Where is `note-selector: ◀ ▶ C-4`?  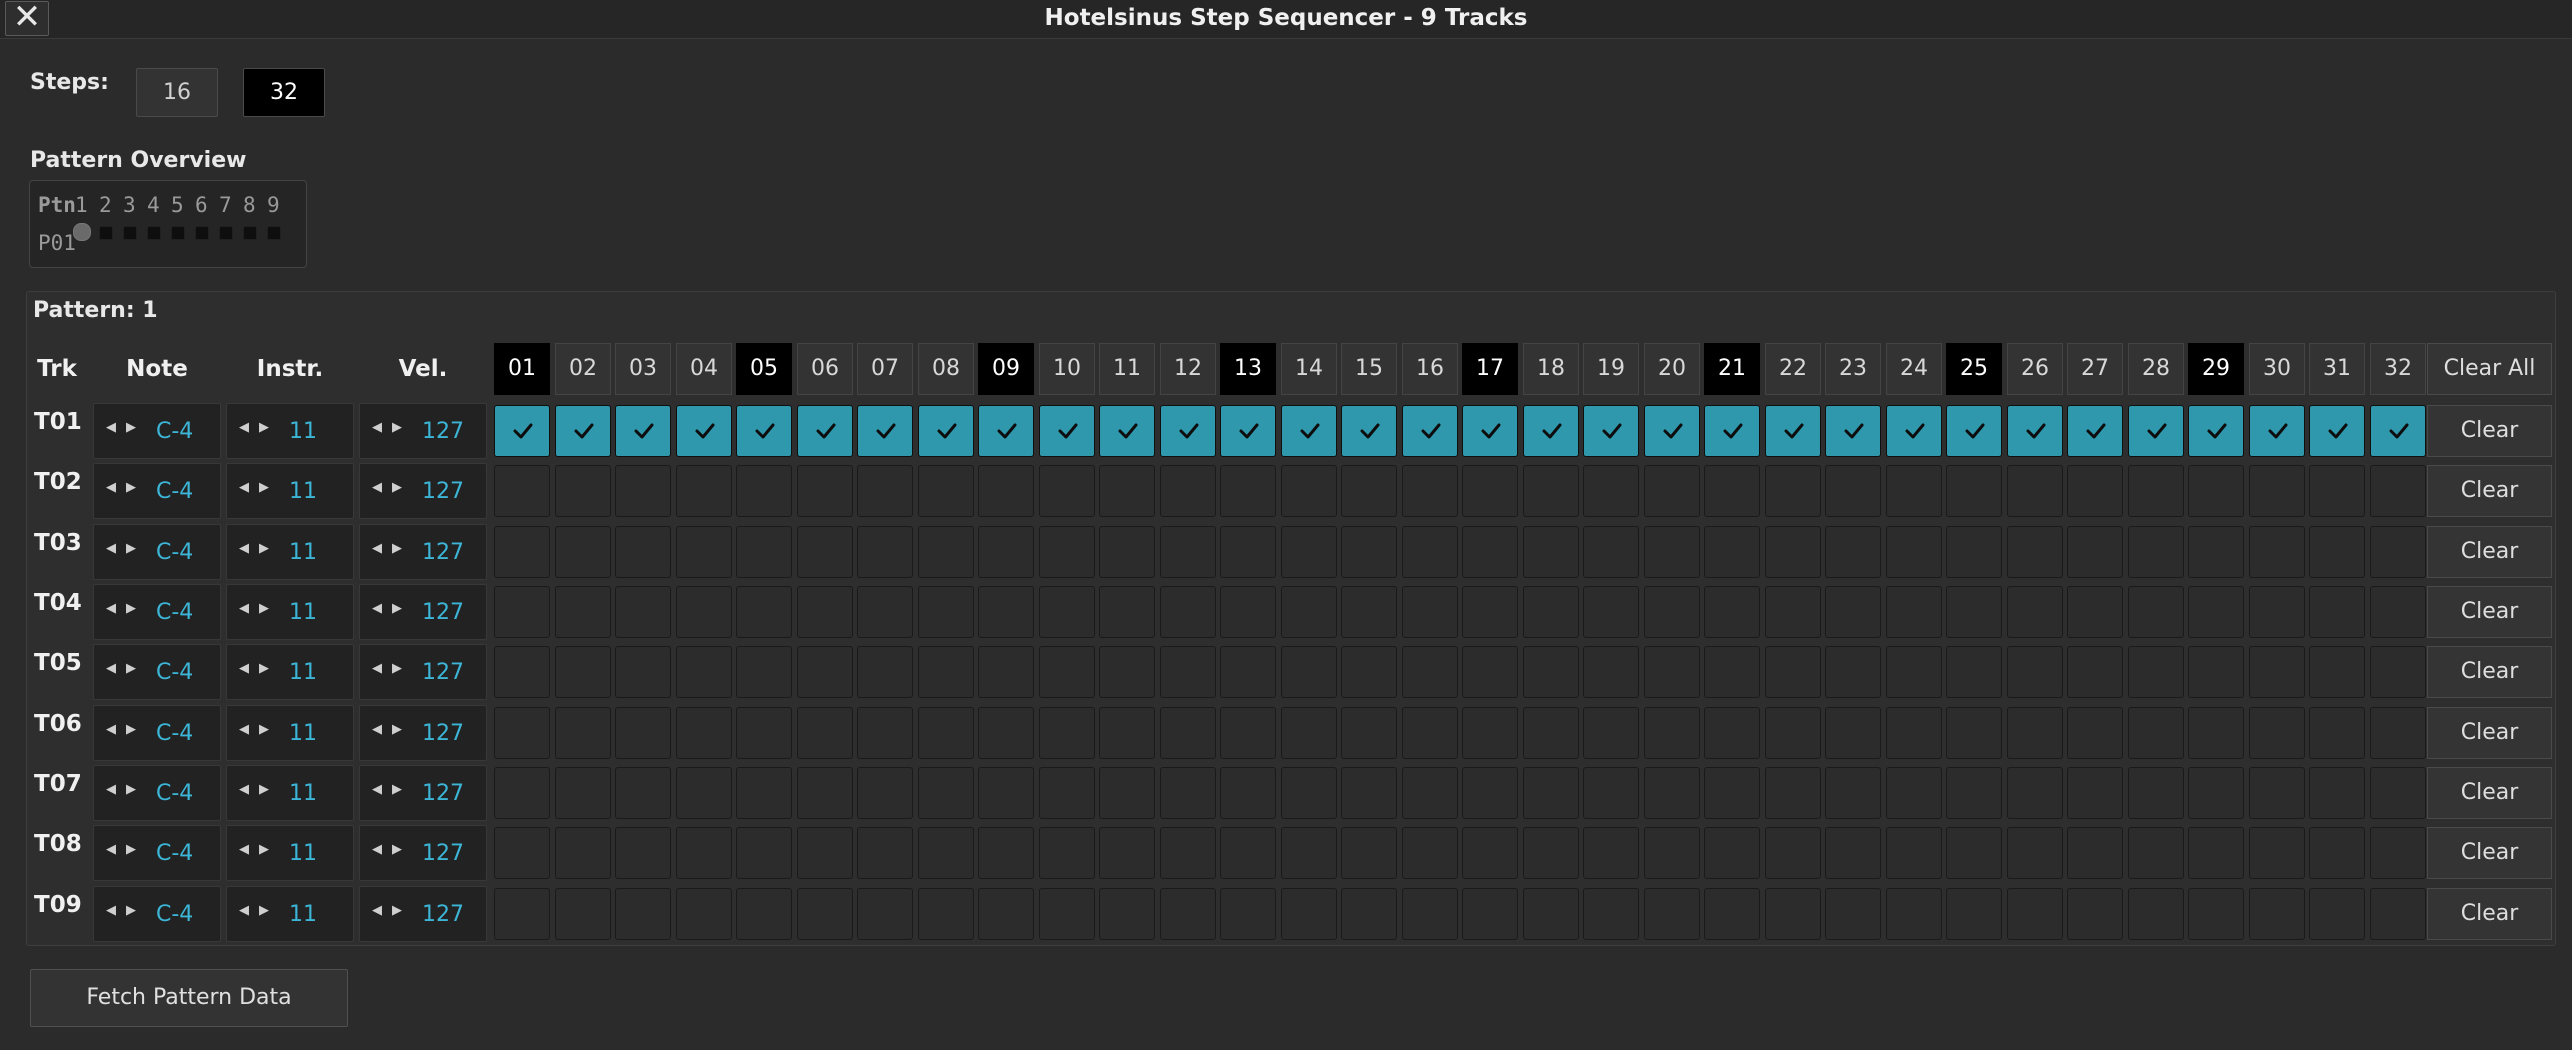
note-selector: ◀ ▶ C-4 is located at coordinates (157, 793).